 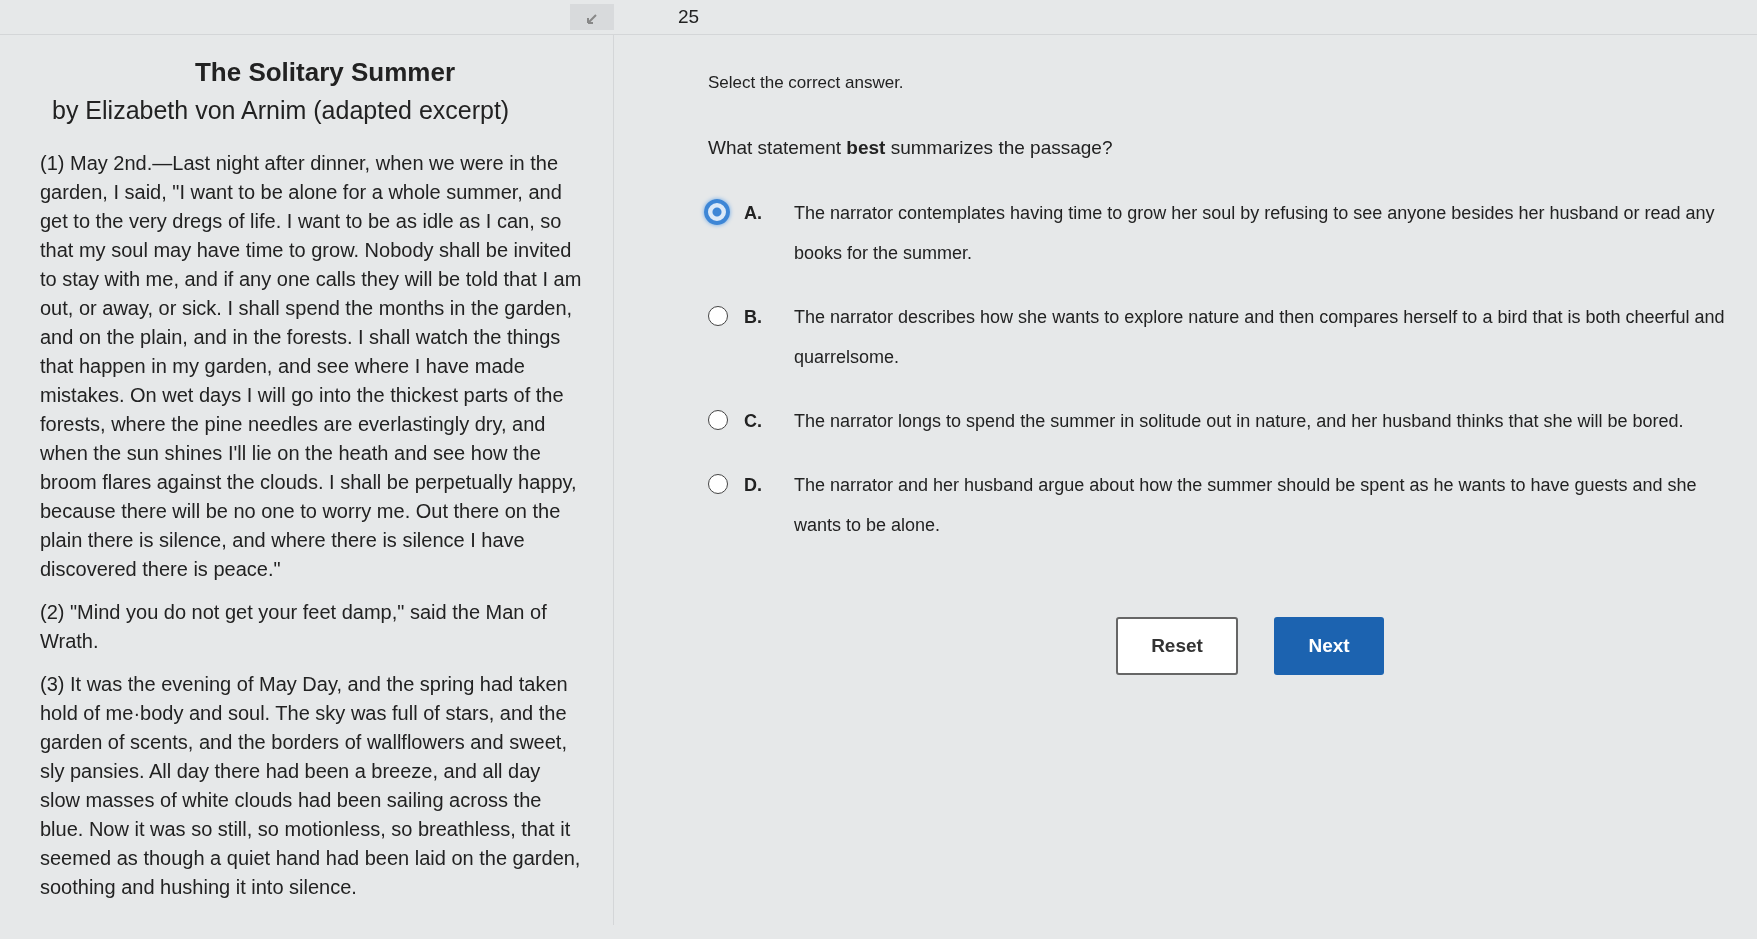 I want to click on passage-author: by Elizabeth von Arnim (adapted excerpt), so click(x=281, y=110).